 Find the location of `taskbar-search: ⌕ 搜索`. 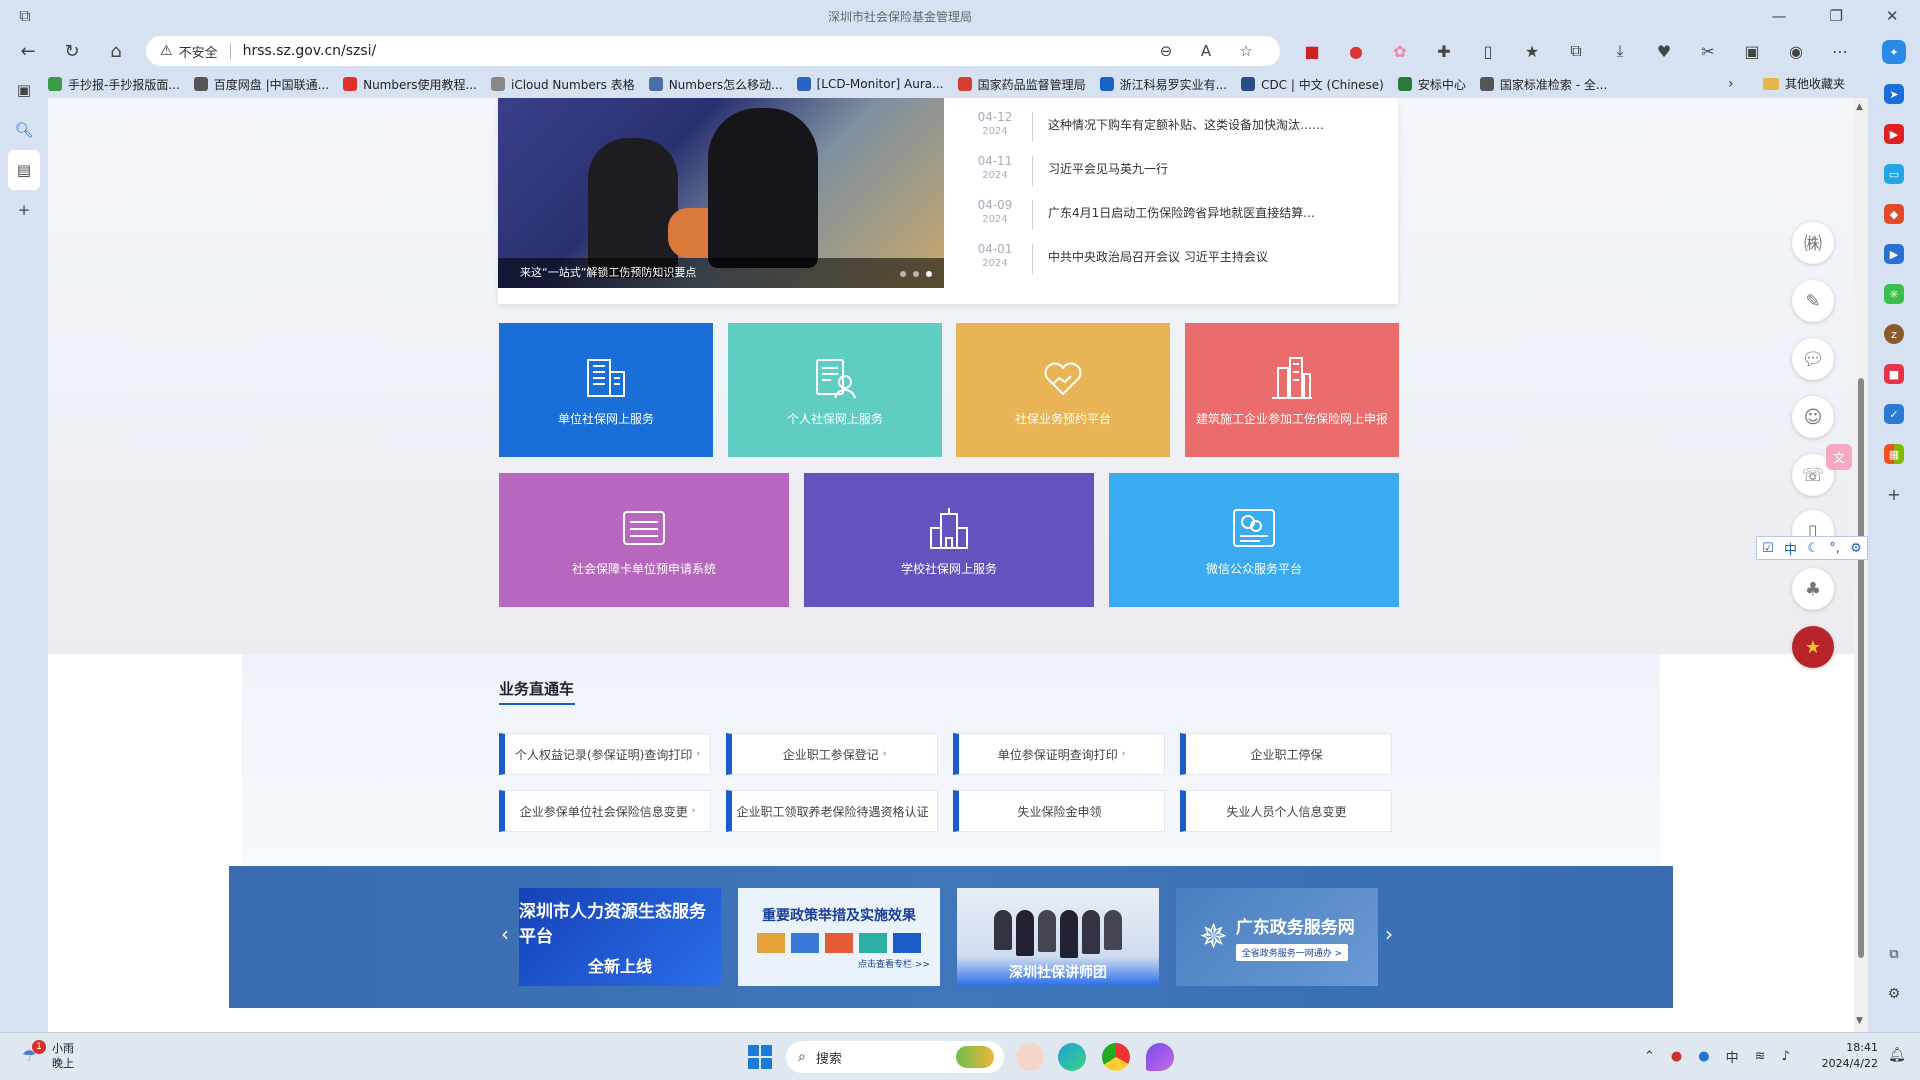

taskbar-search: ⌕ 搜索 is located at coordinates (895, 1057).